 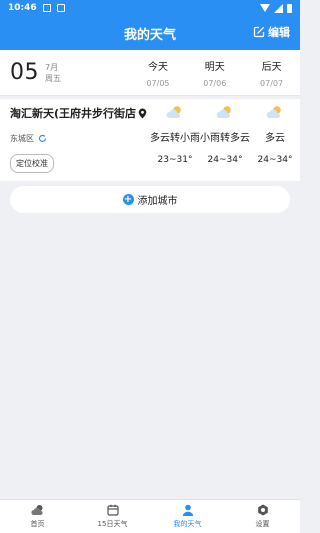 I want to click on edit-label: 编辑, so click(x=279, y=32).